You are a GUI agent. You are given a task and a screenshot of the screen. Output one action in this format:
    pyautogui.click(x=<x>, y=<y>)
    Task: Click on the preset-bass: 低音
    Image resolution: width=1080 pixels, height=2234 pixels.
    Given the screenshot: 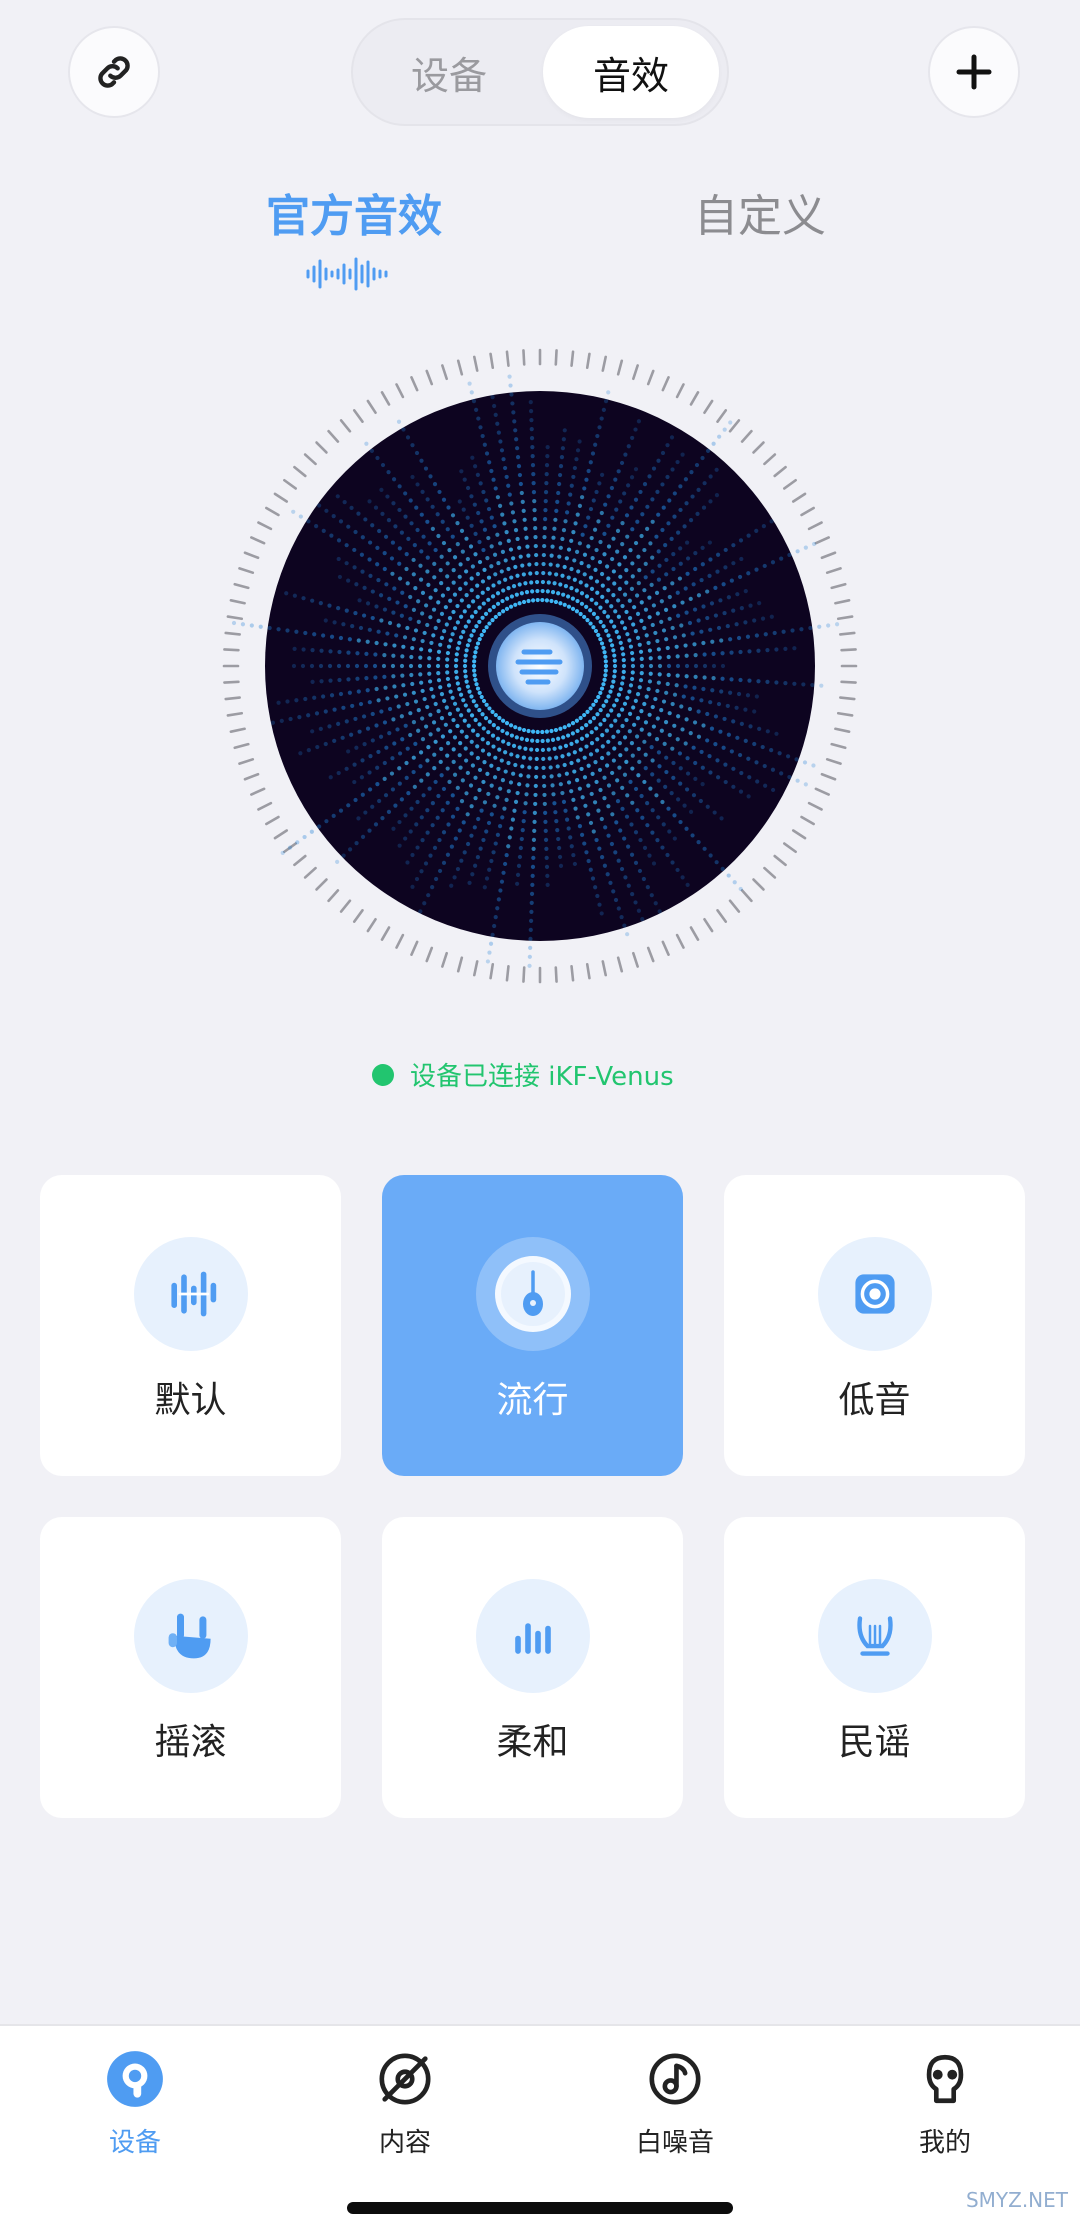 What is the action you would take?
    pyautogui.click(x=874, y=1325)
    